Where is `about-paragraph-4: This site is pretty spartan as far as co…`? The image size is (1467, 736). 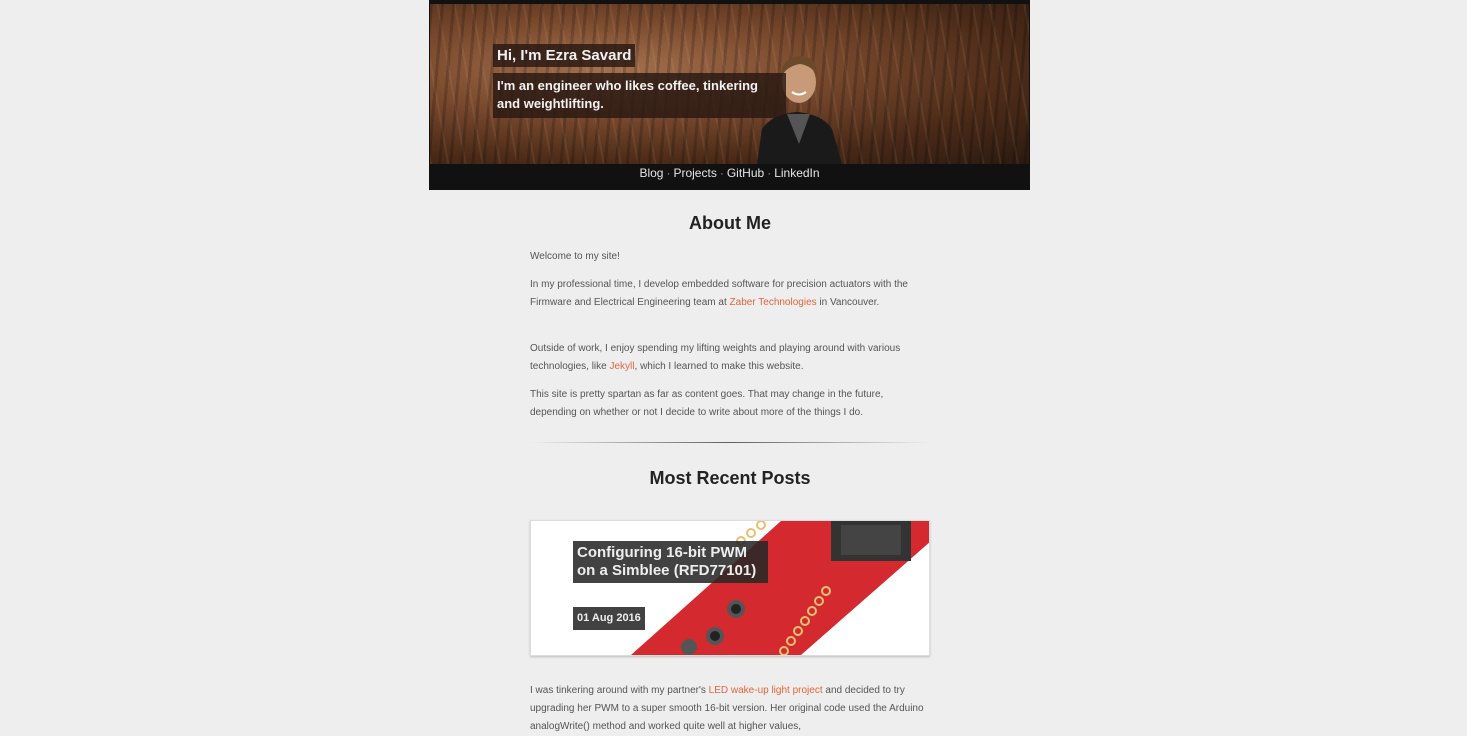
about-paragraph-4: This site is pretty spartan as far as co… is located at coordinates (707, 403).